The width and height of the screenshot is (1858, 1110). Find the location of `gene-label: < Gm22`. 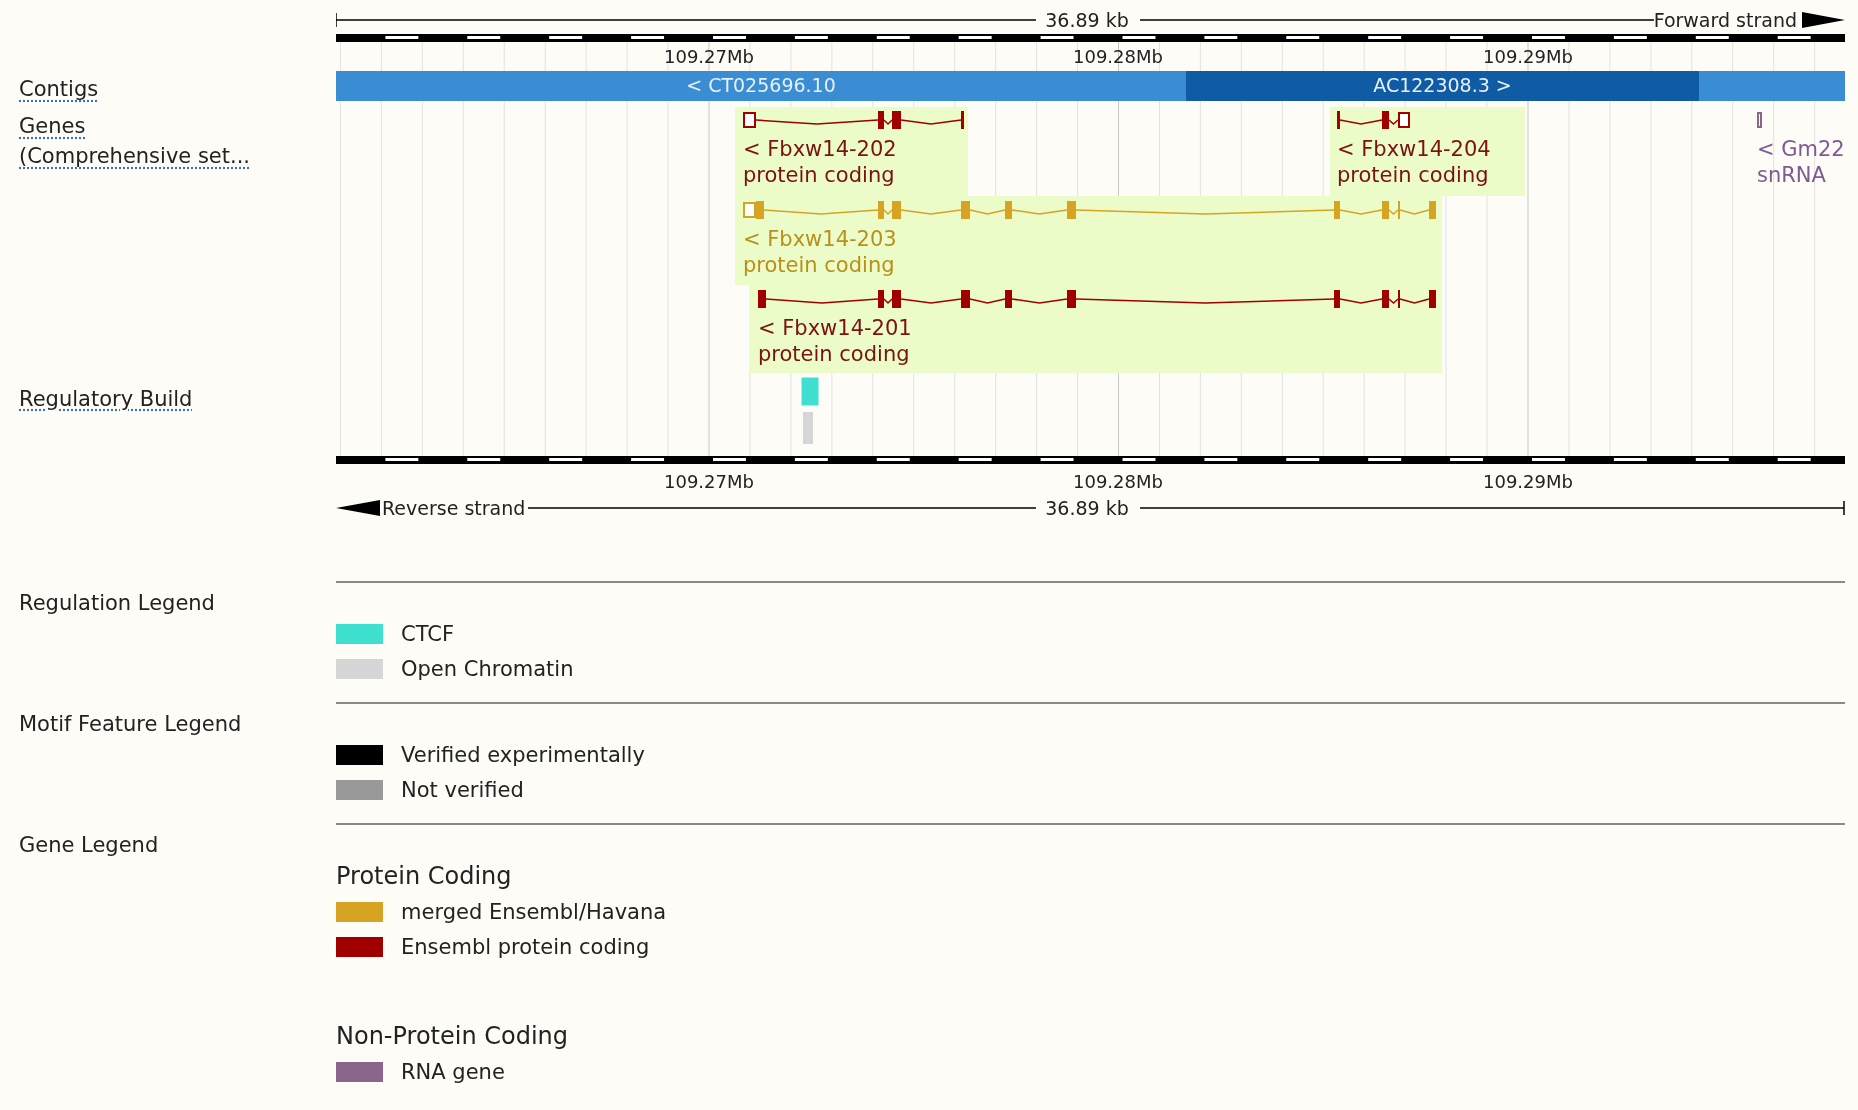

gene-label: < Gm22 is located at coordinates (1801, 149).